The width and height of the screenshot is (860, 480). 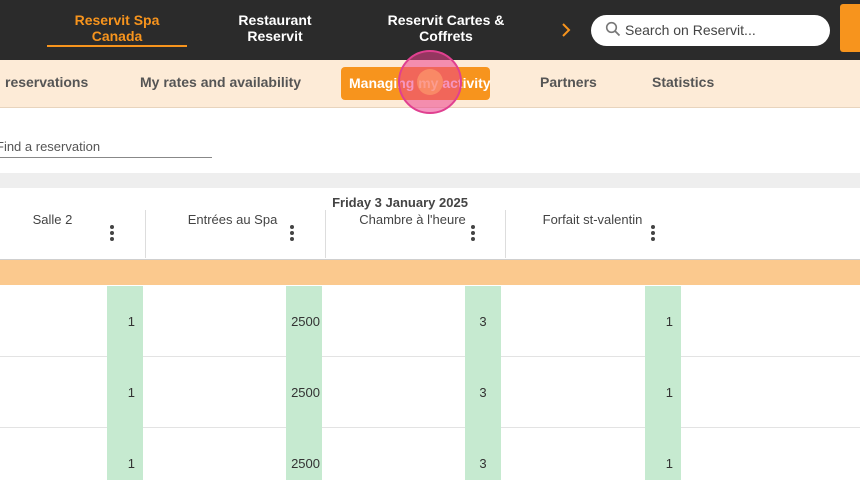 I want to click on top-tab-label-line2: Coffrets, so click(x=446, y=36).